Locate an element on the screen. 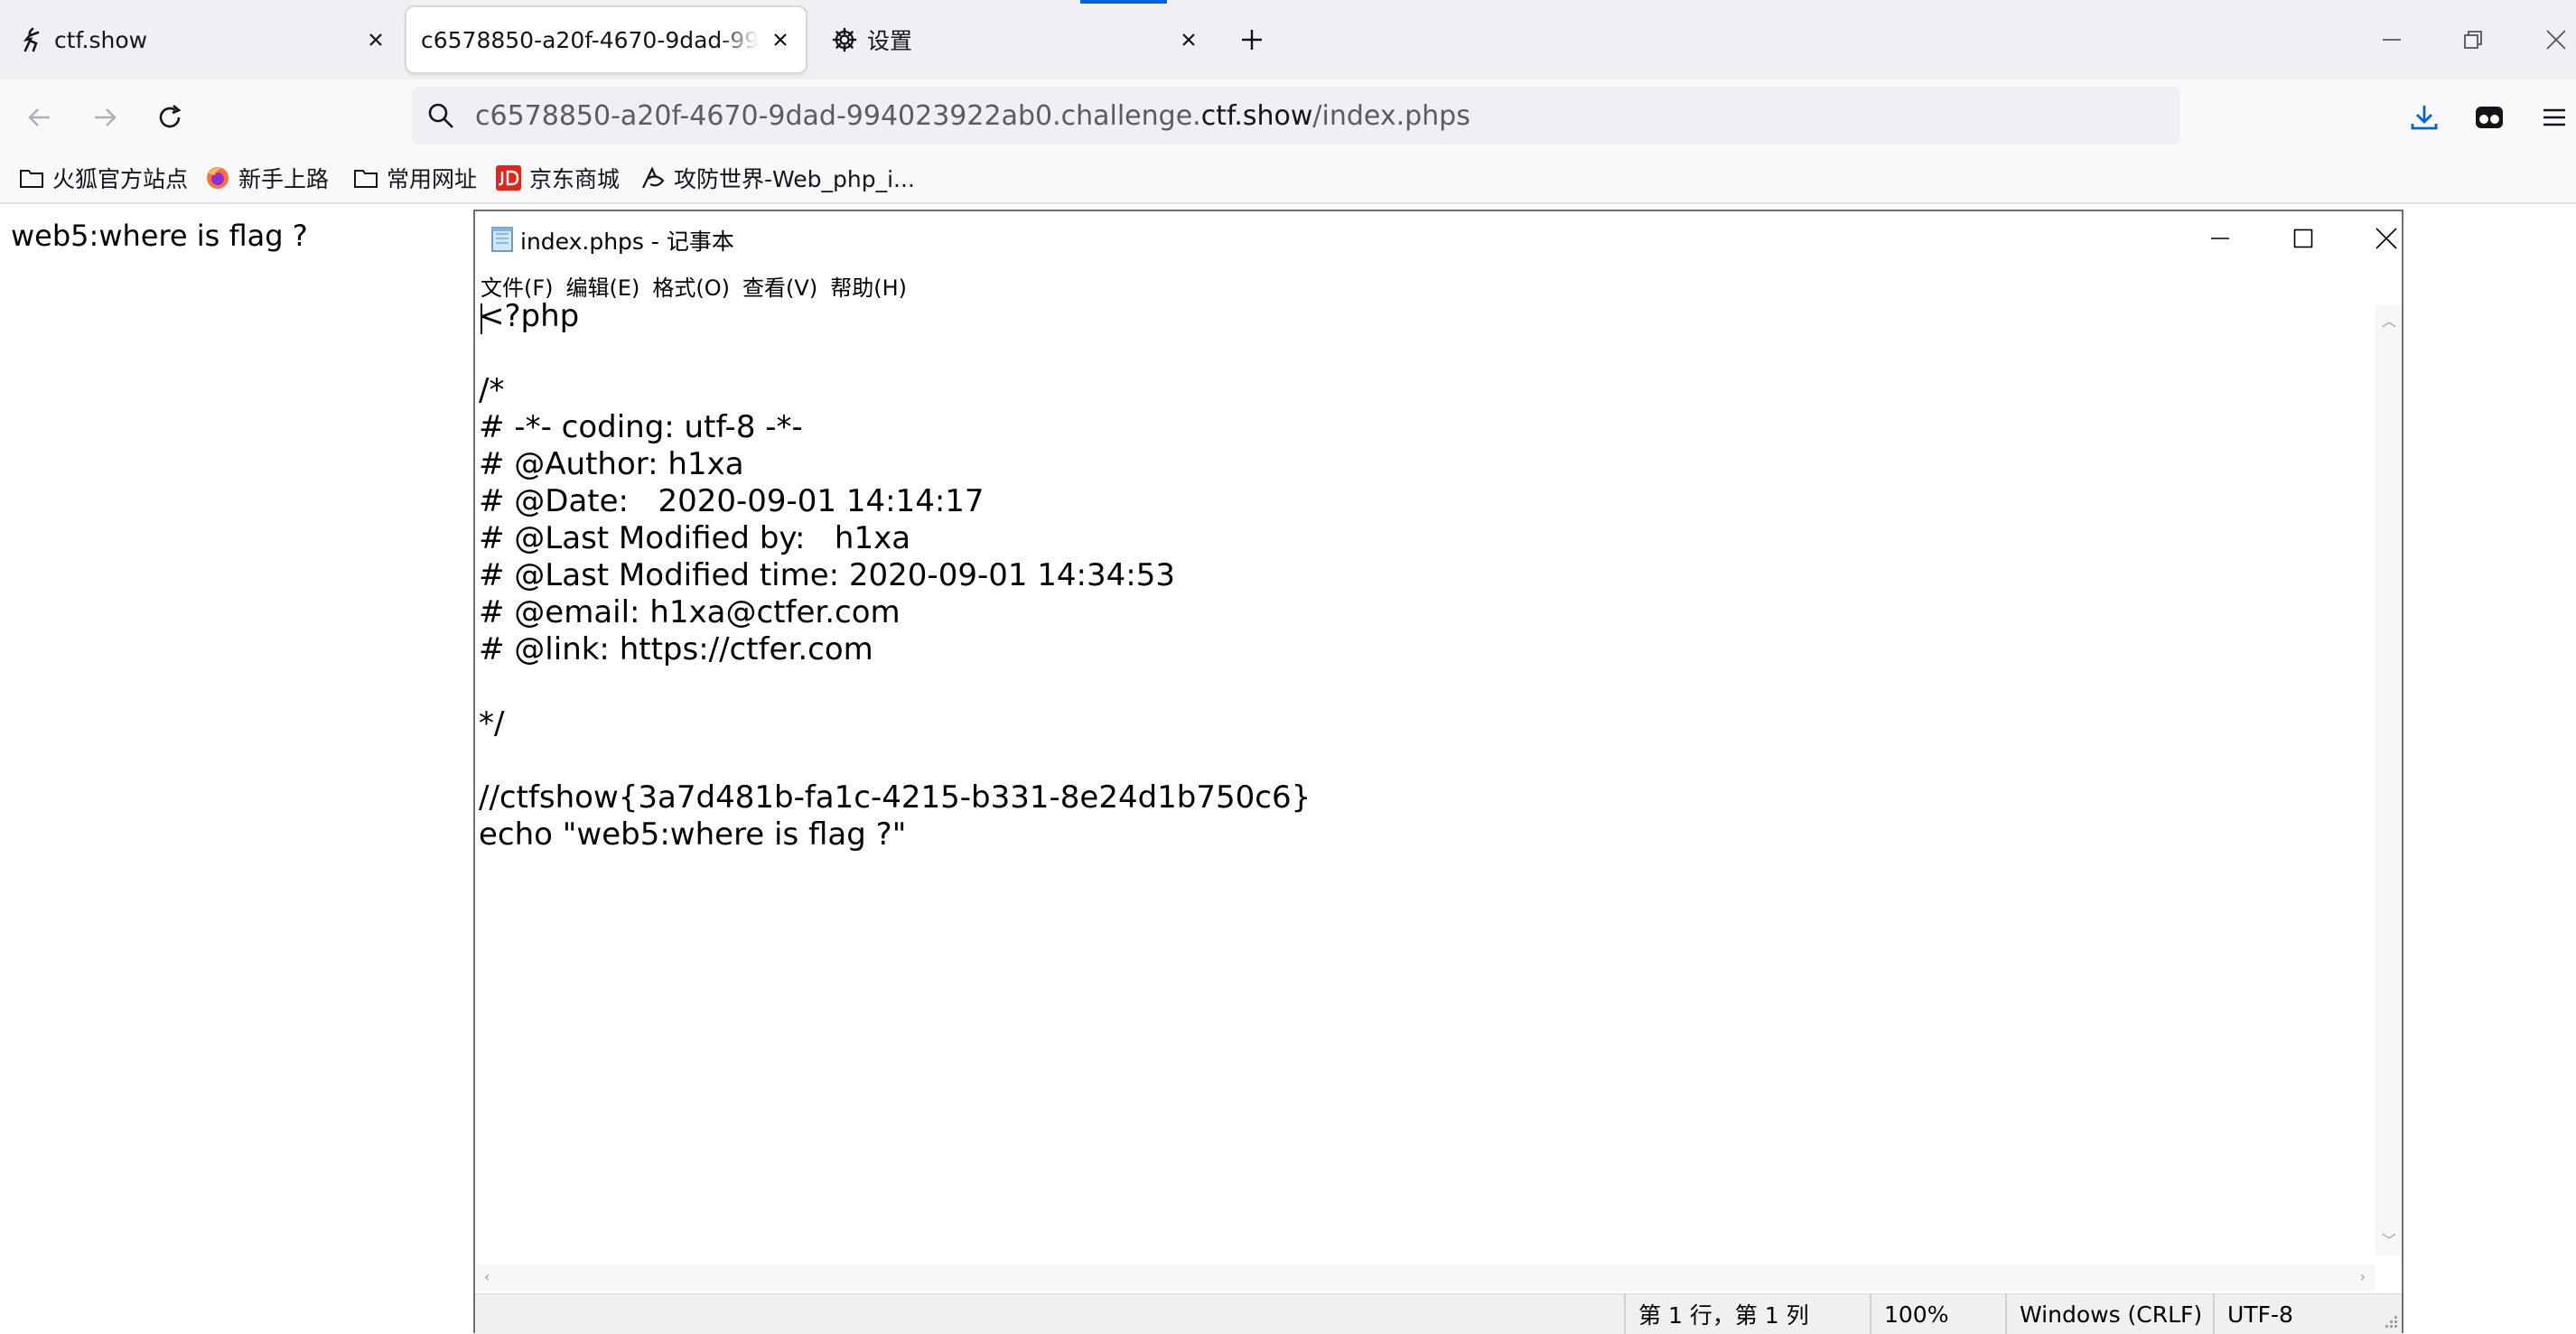 This screenshot has width=2576, height=1334. tab-ctfshow: ctf.show is located at coordinates (202, 39).